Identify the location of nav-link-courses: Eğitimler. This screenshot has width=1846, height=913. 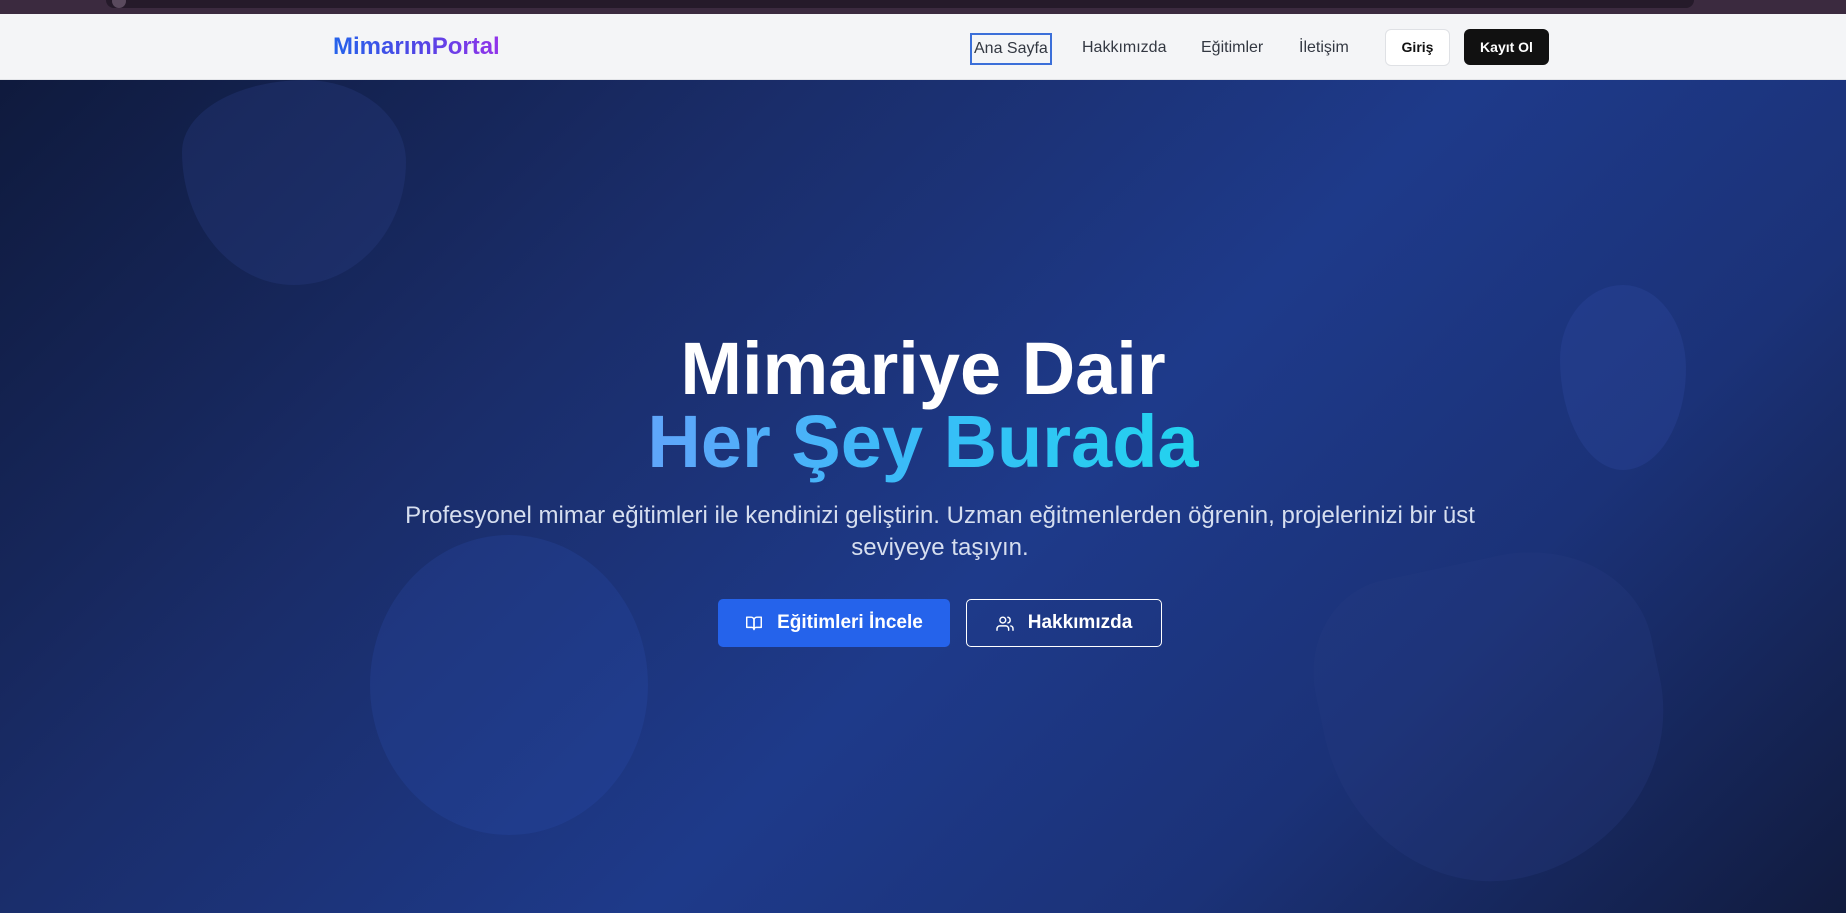
(1232, 48).